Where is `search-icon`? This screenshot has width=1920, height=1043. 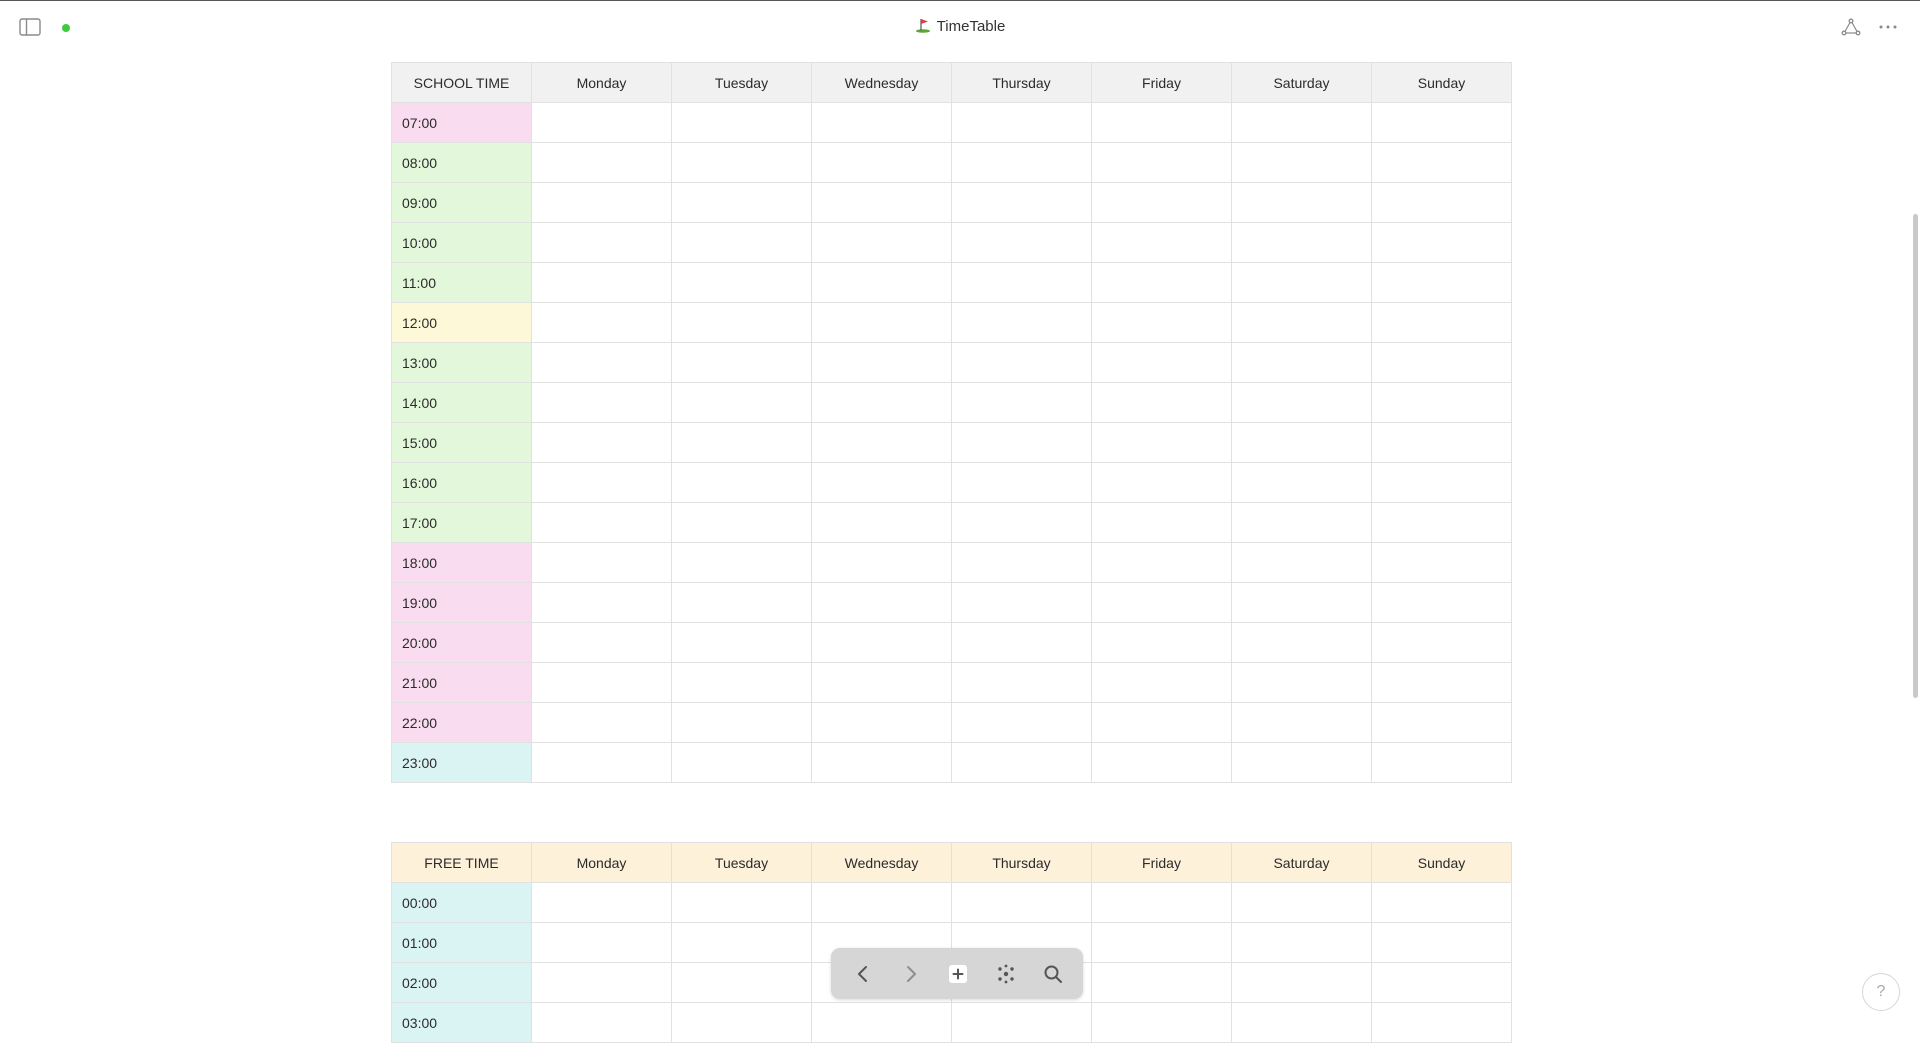
search-icon is located at coordinates (1053, 974).